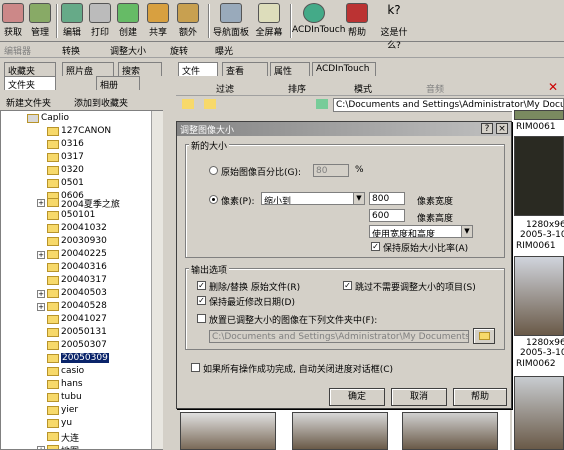  I want to click on left-actions: 新建文件夹 添加到收藏夹, so click(82, 101).